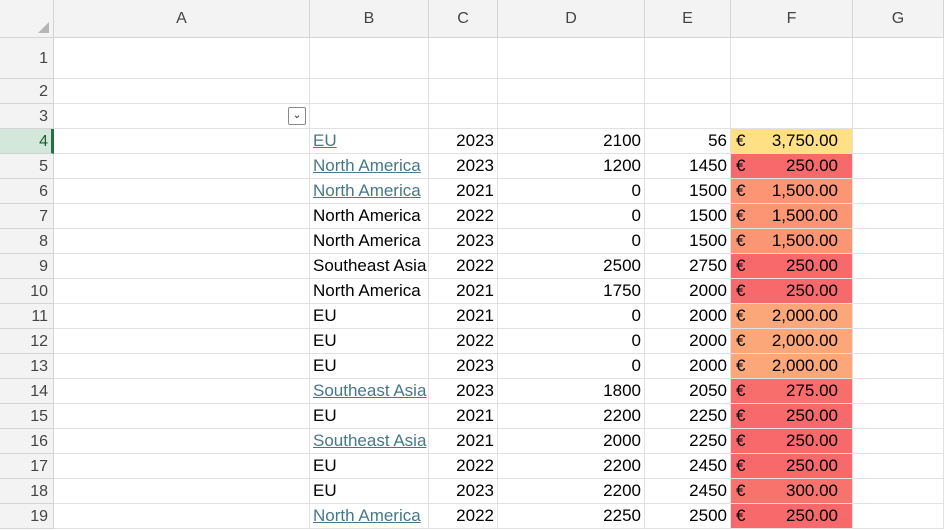 This screenshot has width=944, height=530. I want to click on row-header-18: 18, so click(27, 491).